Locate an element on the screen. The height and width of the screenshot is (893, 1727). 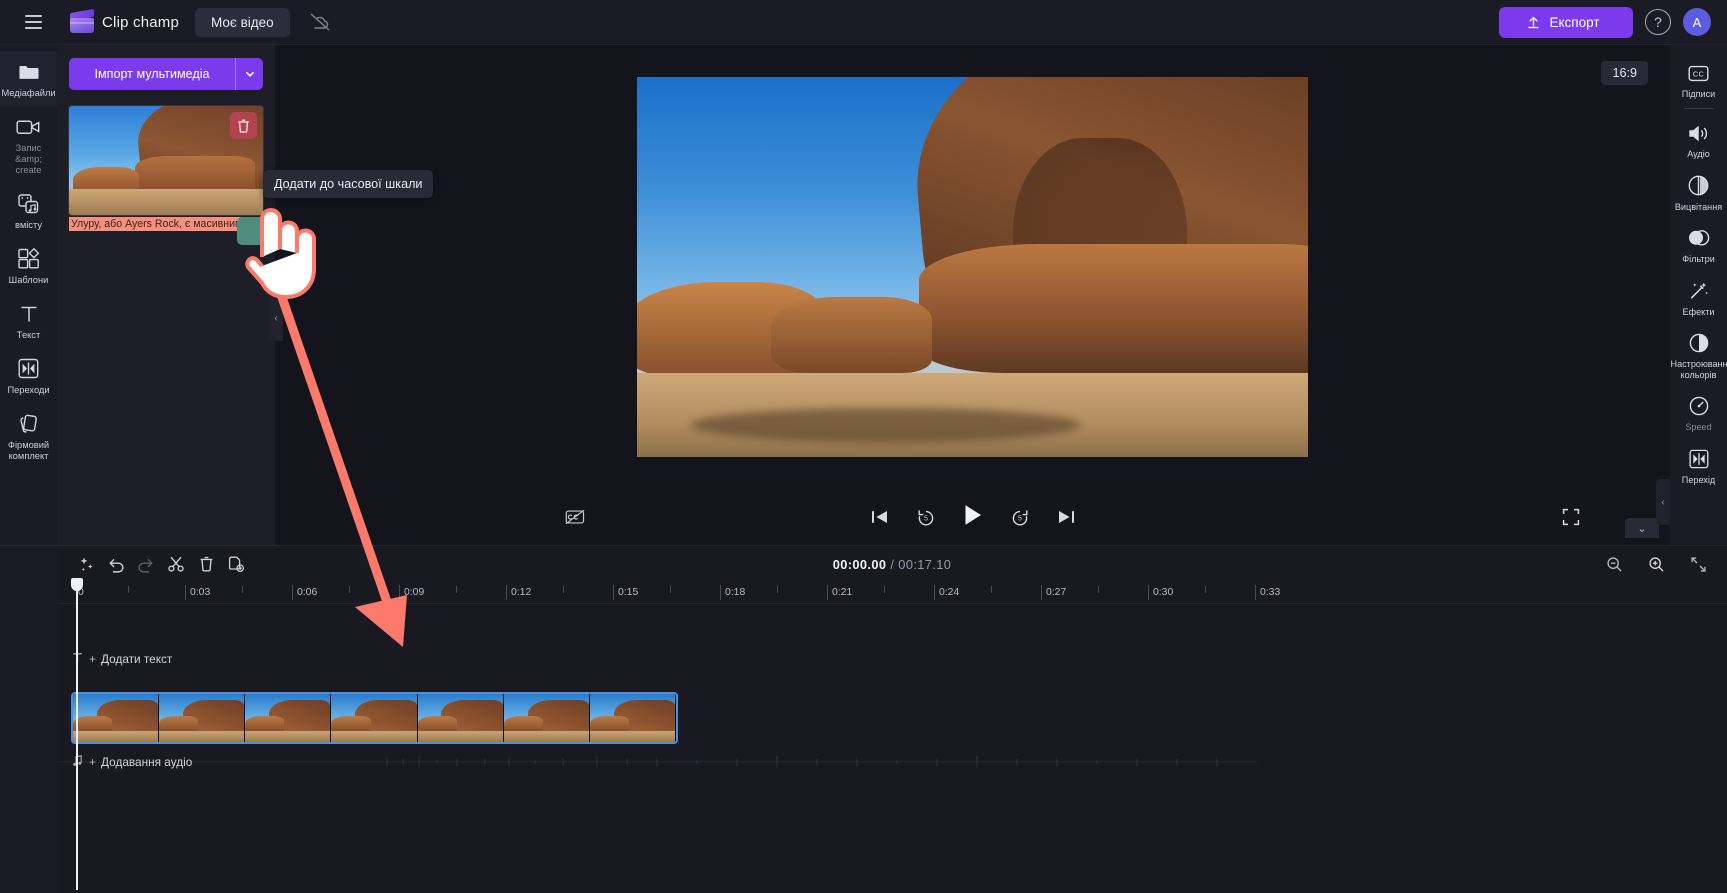
transport-controls: 5 5 is located at coordinates (972, 517).